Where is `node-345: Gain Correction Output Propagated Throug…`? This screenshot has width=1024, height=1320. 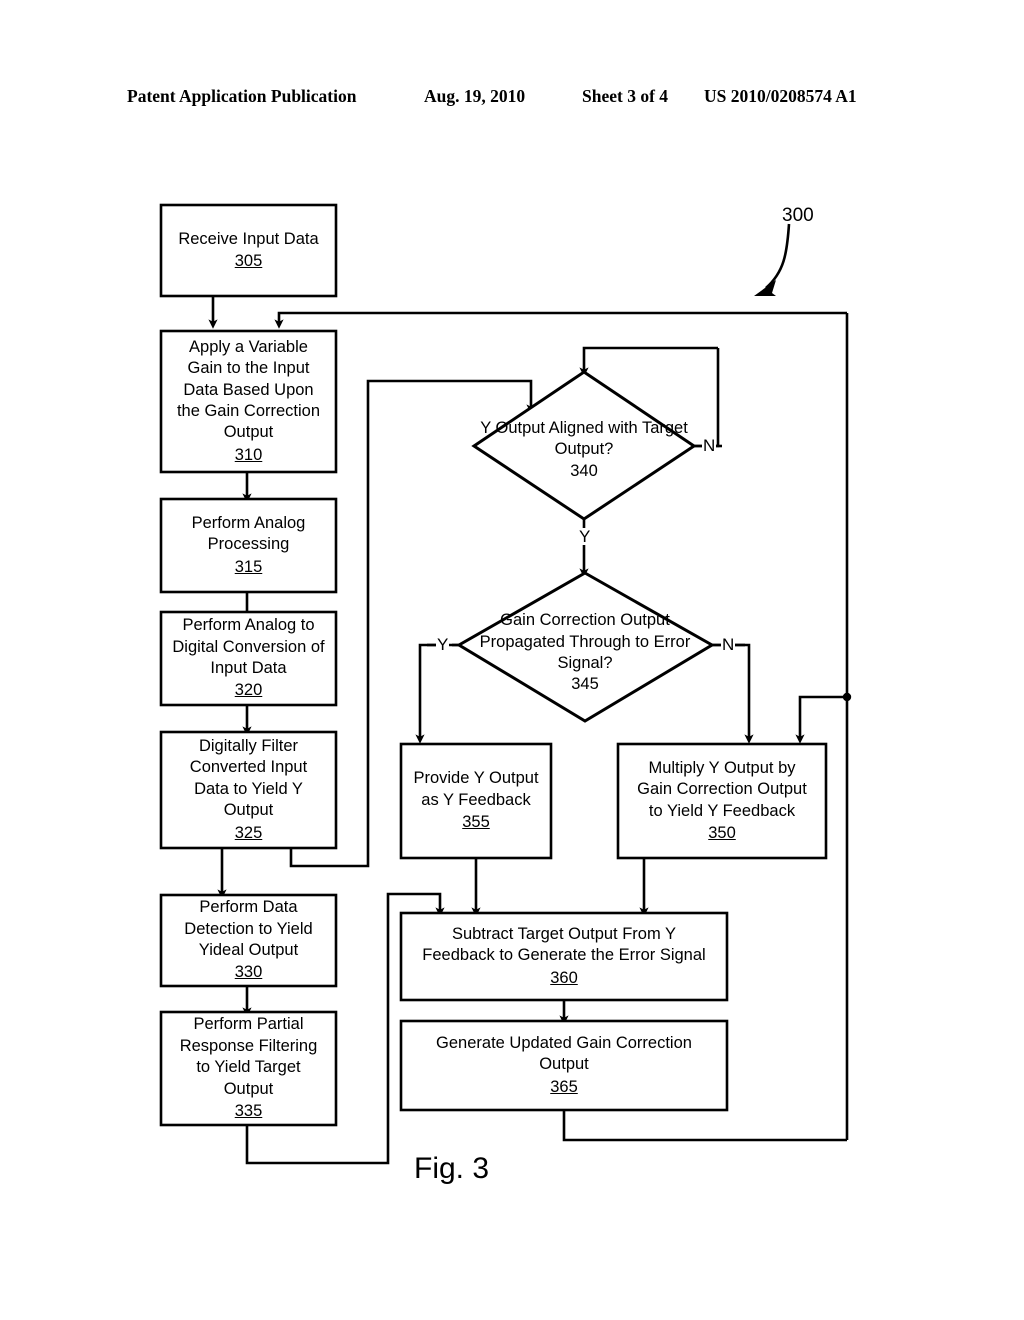 node-345: Gain Correction Output Propagated Throug… is located at coordinates (585, 653).